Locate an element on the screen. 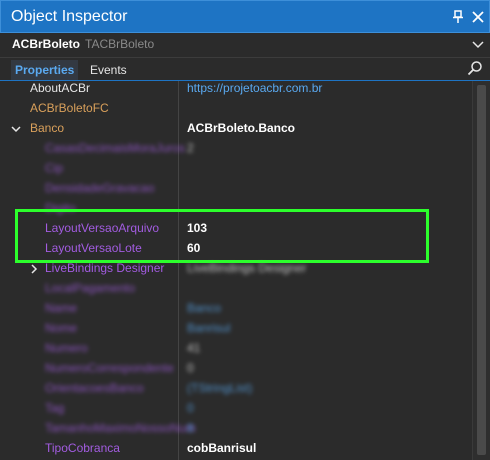  property-row: Numero 41 is located at coordinates (236, 349).